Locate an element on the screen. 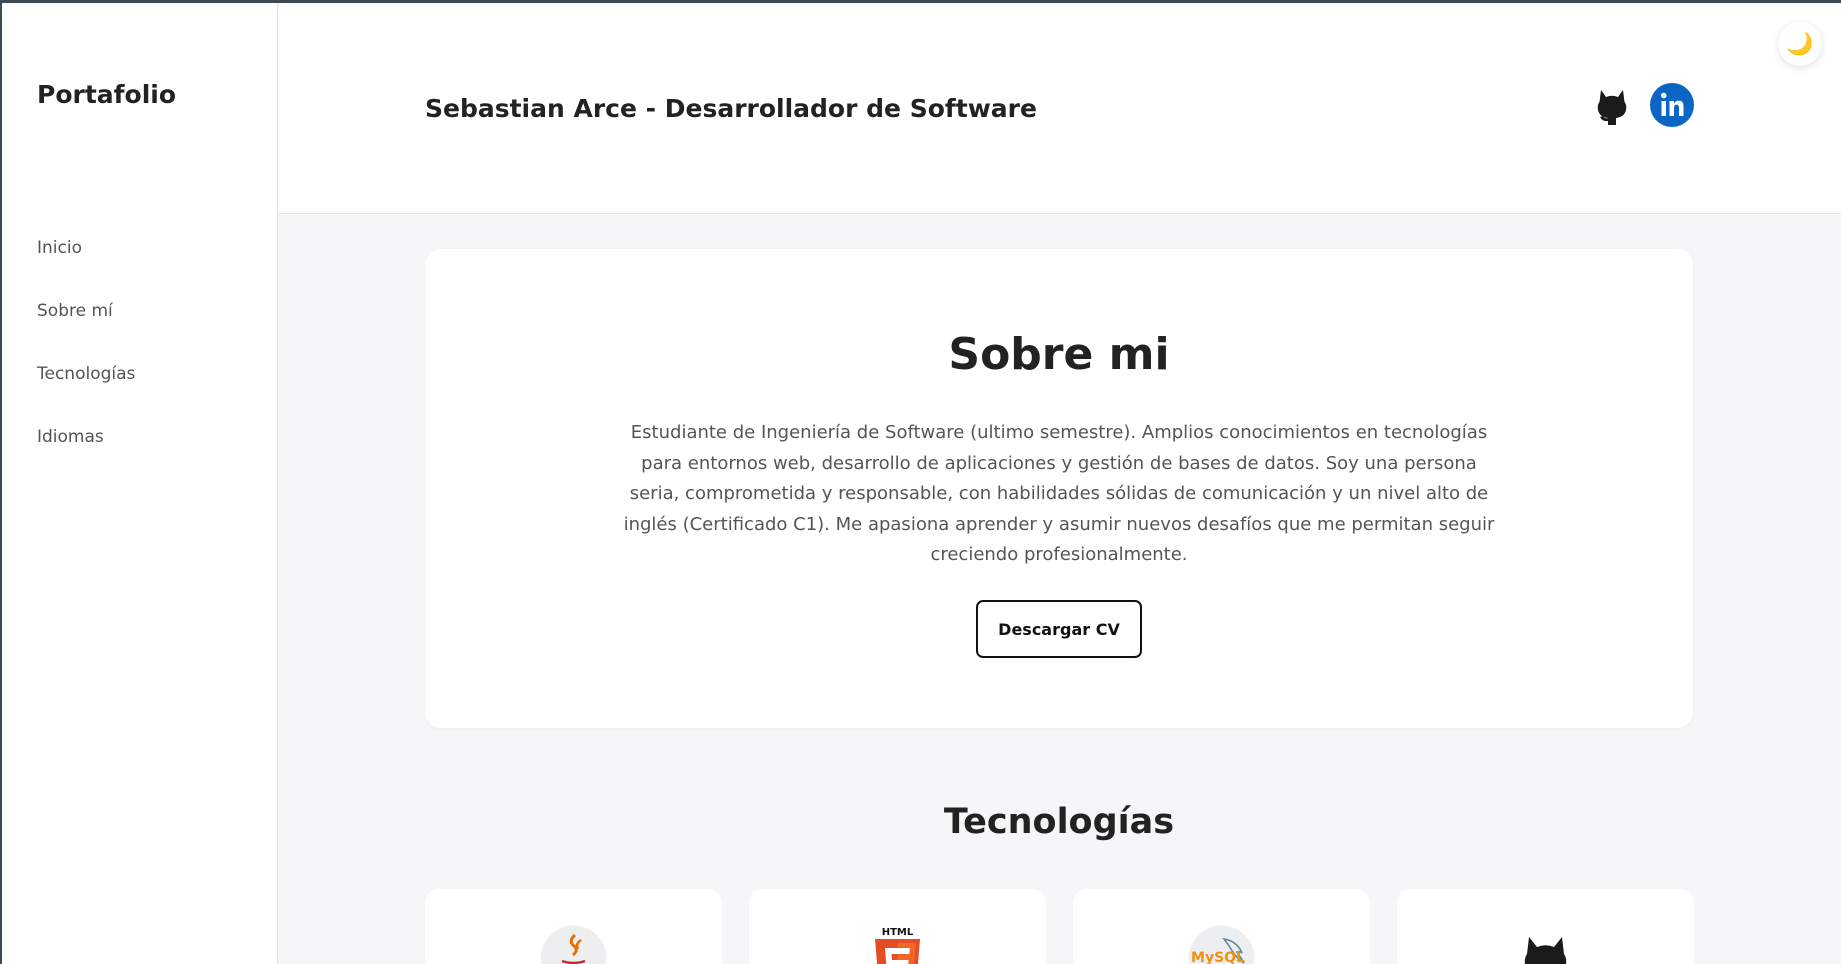  about-title: Sobre mi is located at coordinates (1059, 354).